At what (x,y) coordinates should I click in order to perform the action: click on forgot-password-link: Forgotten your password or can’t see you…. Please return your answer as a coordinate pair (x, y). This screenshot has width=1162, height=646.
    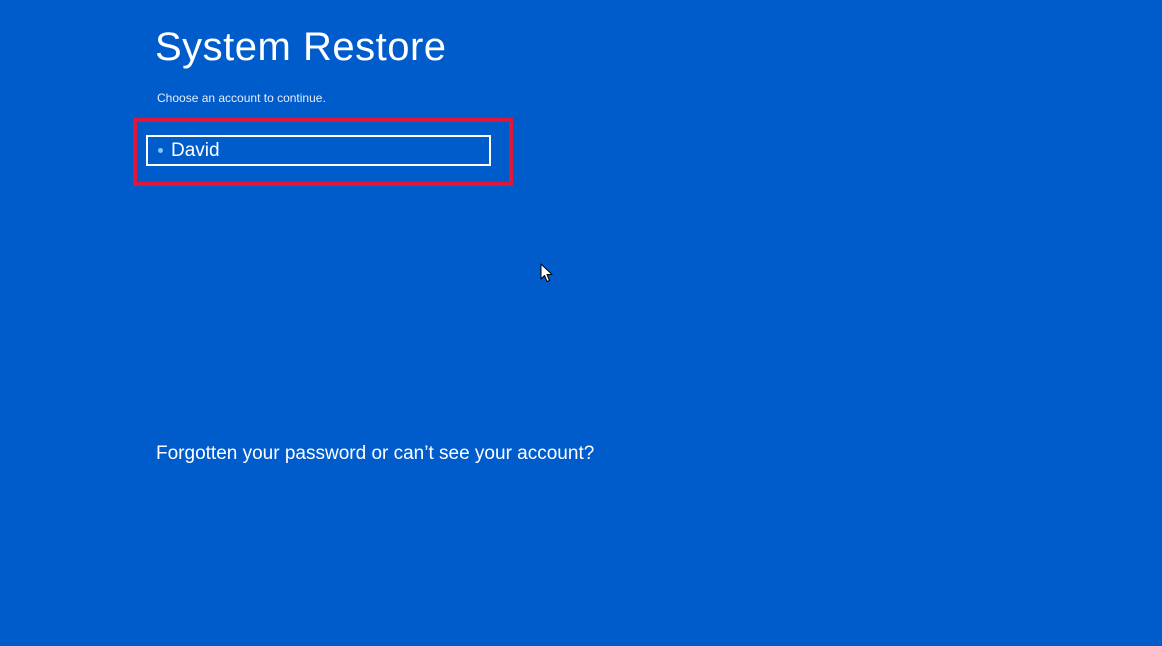
    Looking at the image, I should click on (375, 454).